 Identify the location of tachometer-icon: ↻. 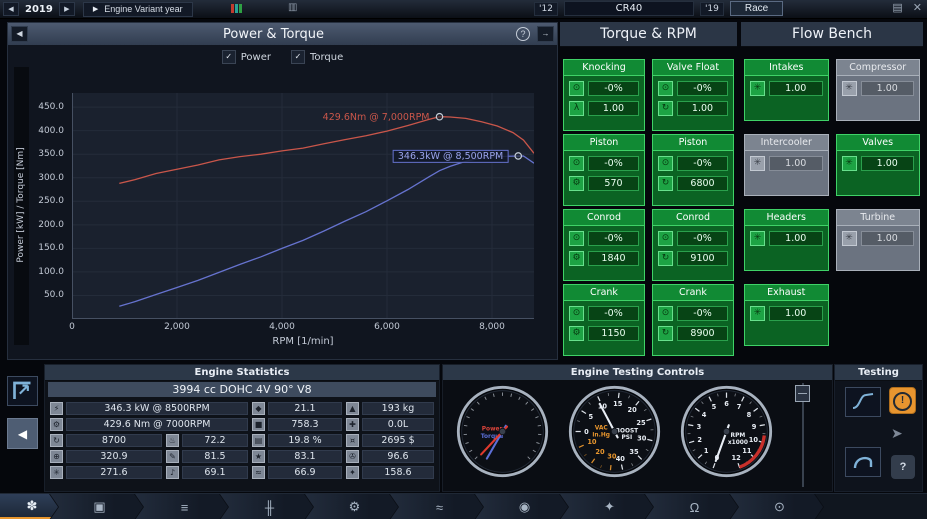
(665, 108).